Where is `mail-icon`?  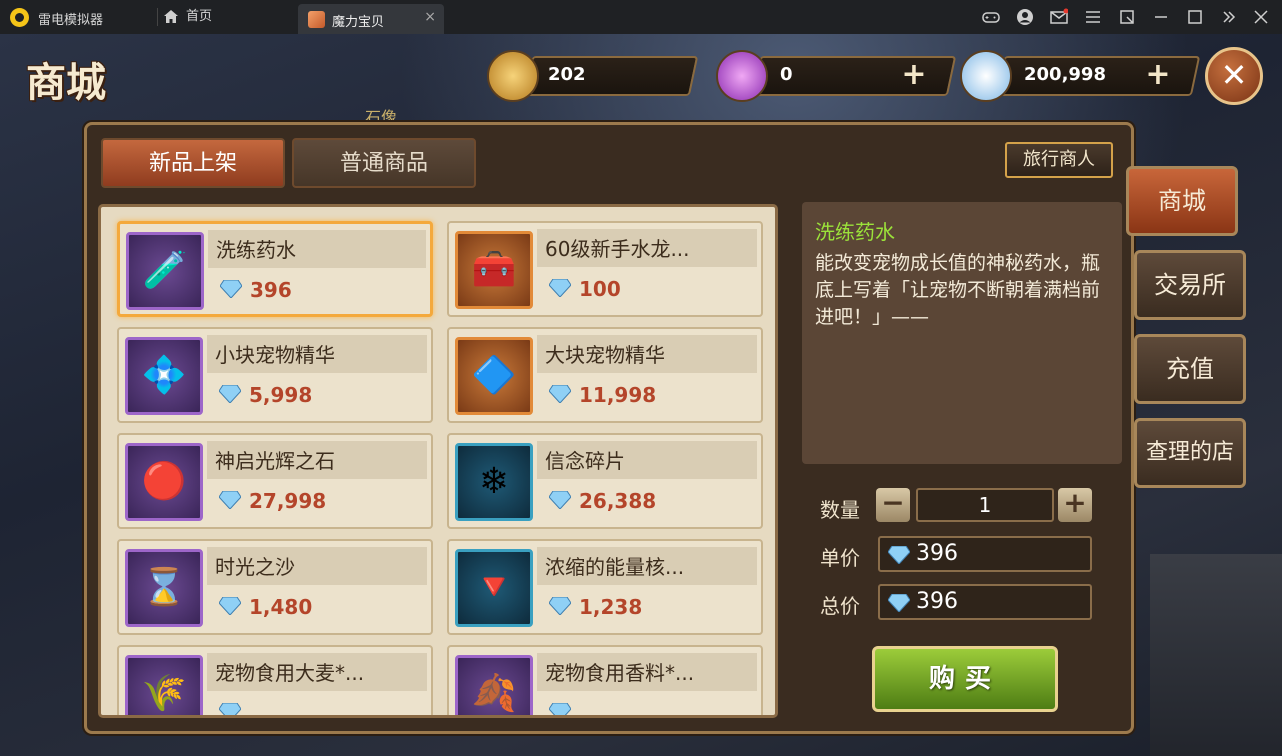
mail-icon is located at coordinates (1059, 17).